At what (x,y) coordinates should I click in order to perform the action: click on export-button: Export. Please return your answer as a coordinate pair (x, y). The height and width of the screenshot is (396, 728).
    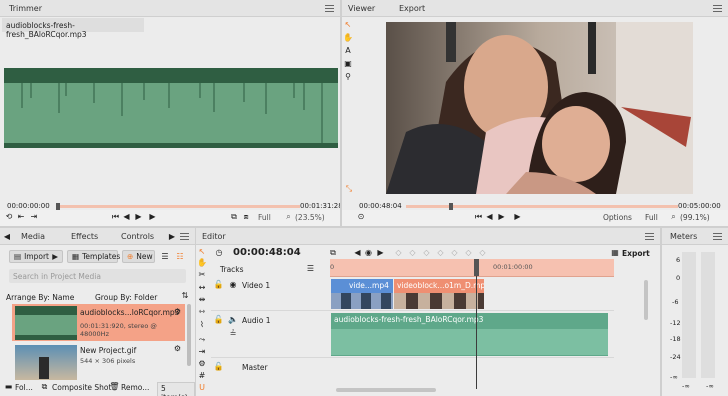
    Looking at the image, I should click on (636, 253).